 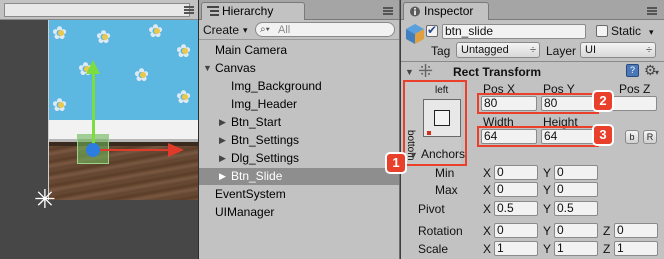 I want to click on min-x-input: 0, so click(x=516, y=172).